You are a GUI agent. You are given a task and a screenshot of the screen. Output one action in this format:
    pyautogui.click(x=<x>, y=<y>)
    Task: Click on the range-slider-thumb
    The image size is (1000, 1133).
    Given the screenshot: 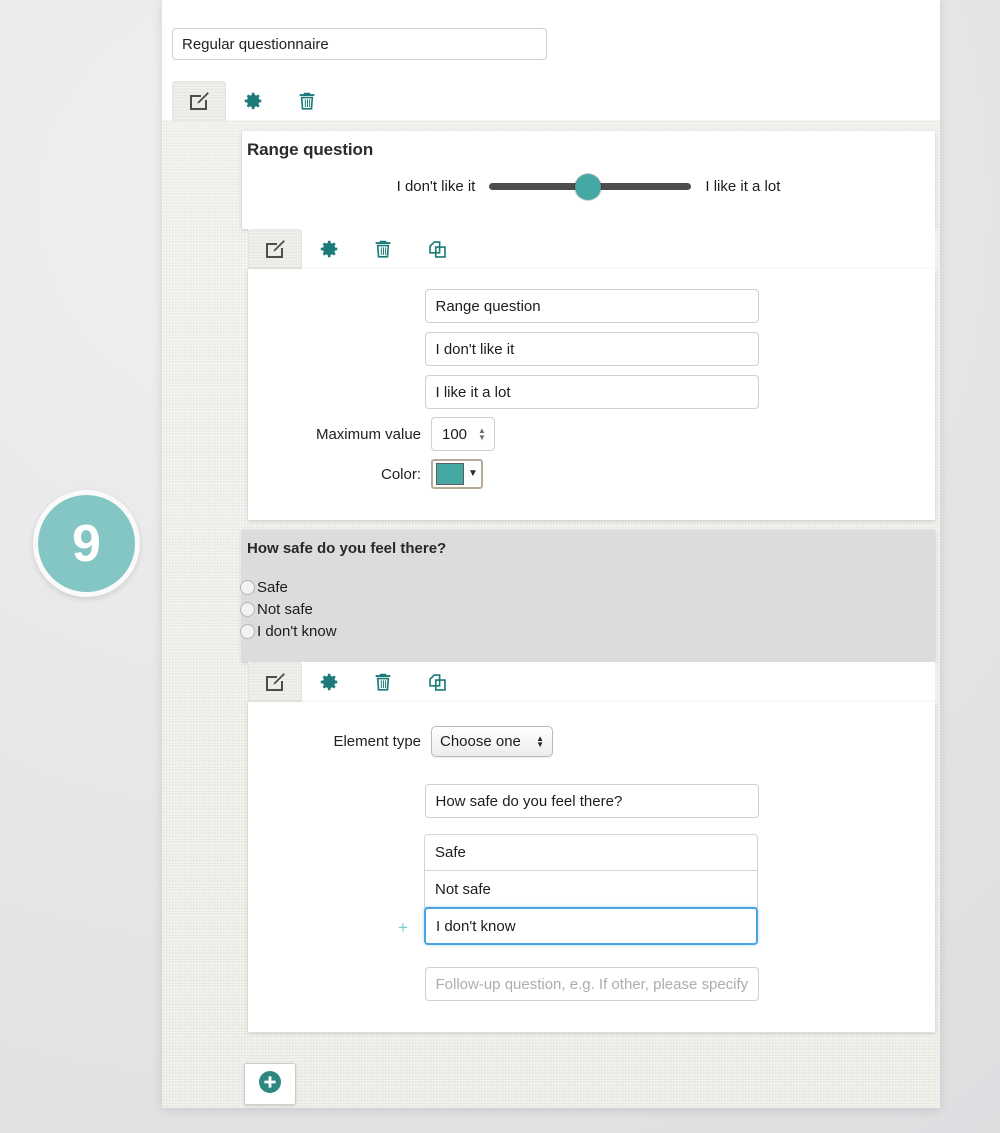 What is the action you would take?
    pyautogui.click(x=588, y=187)
    